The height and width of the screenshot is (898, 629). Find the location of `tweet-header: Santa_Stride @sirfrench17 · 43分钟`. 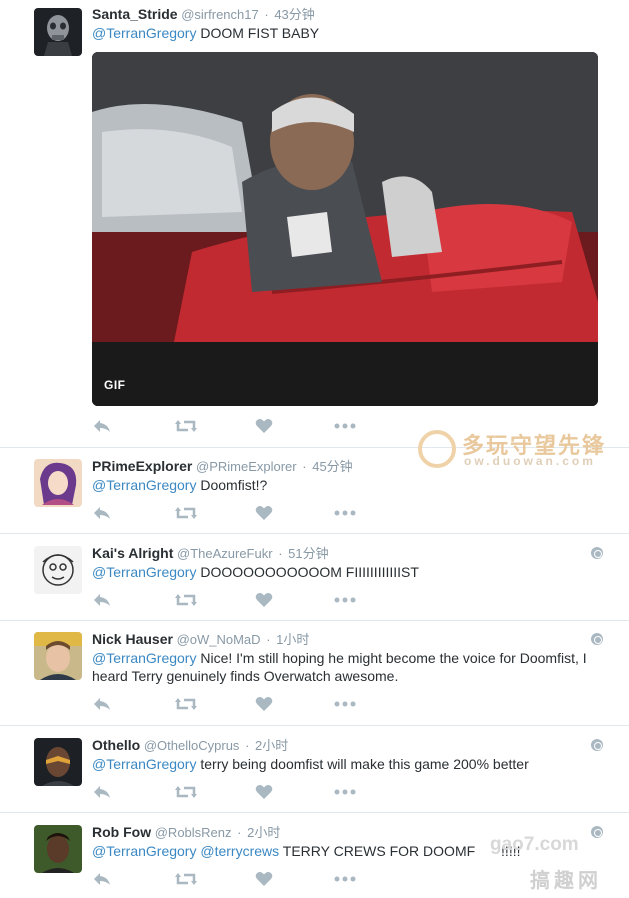

tweet-header: Santa_Stride @sirfrench17 · 43分钟 is located at coordinates (203, 14).